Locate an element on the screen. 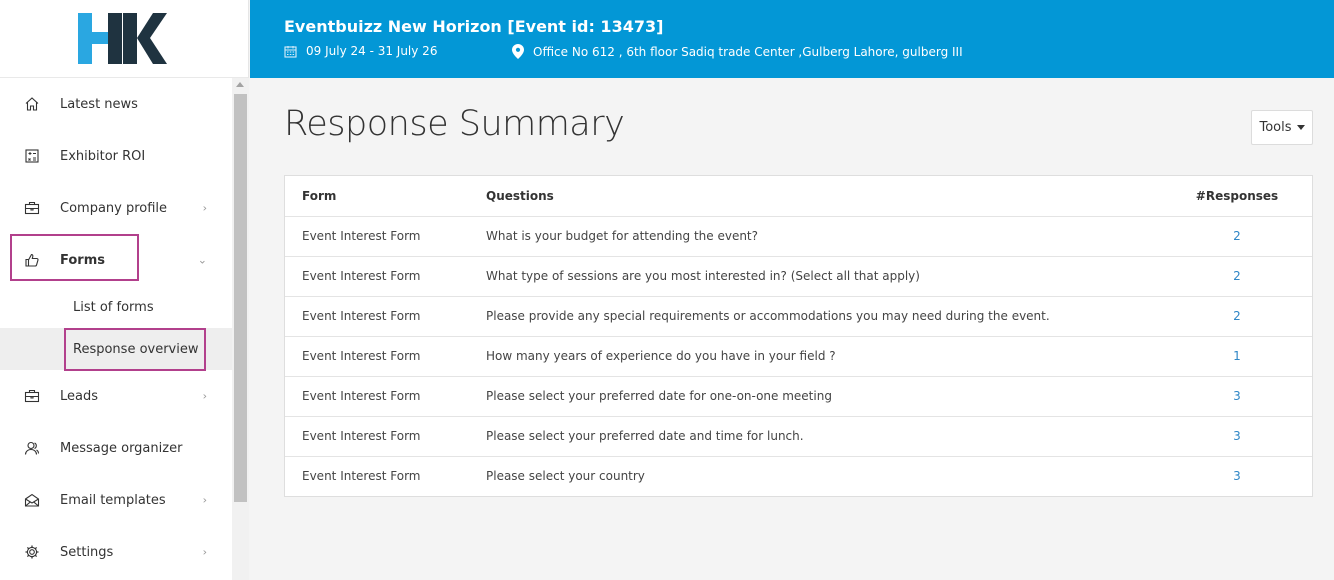 Image resolution: width=1334 pixels, height=580 pixels. caret-down-icon is located at coordinates (1300, 127).